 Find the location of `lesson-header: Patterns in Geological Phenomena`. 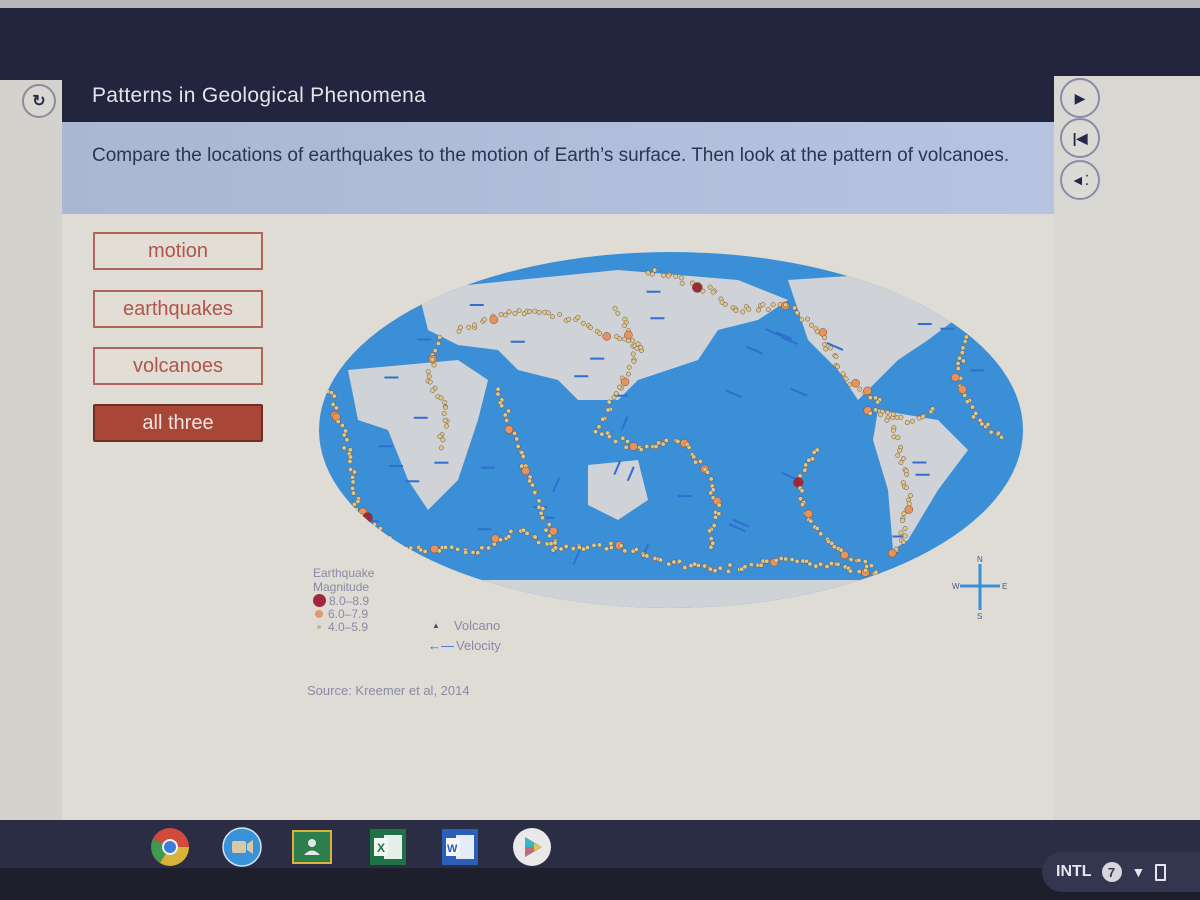

lesson-header: Patterns in Geological Phenomena is located at coordinates (558, 96).